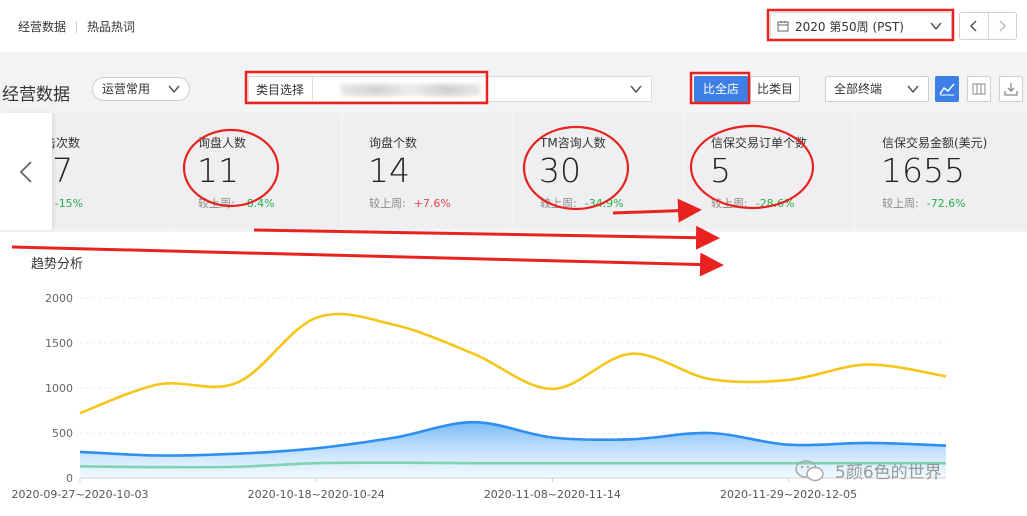 This screenshot has width=1027, height=516. What do you see at coordinates (935, 143) in the screenshot?
I see `kpi-label: 信保交易金额(美元)` at bounding box center [935, 143].